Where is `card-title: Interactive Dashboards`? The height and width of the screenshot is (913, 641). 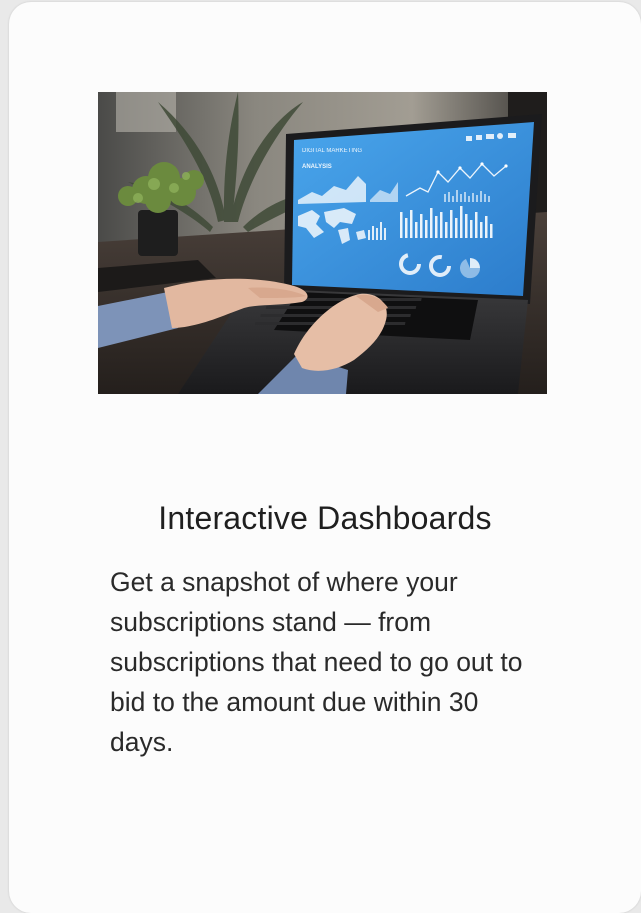 card-title: Interactive Dashboards is located at coordinates (325, 518).